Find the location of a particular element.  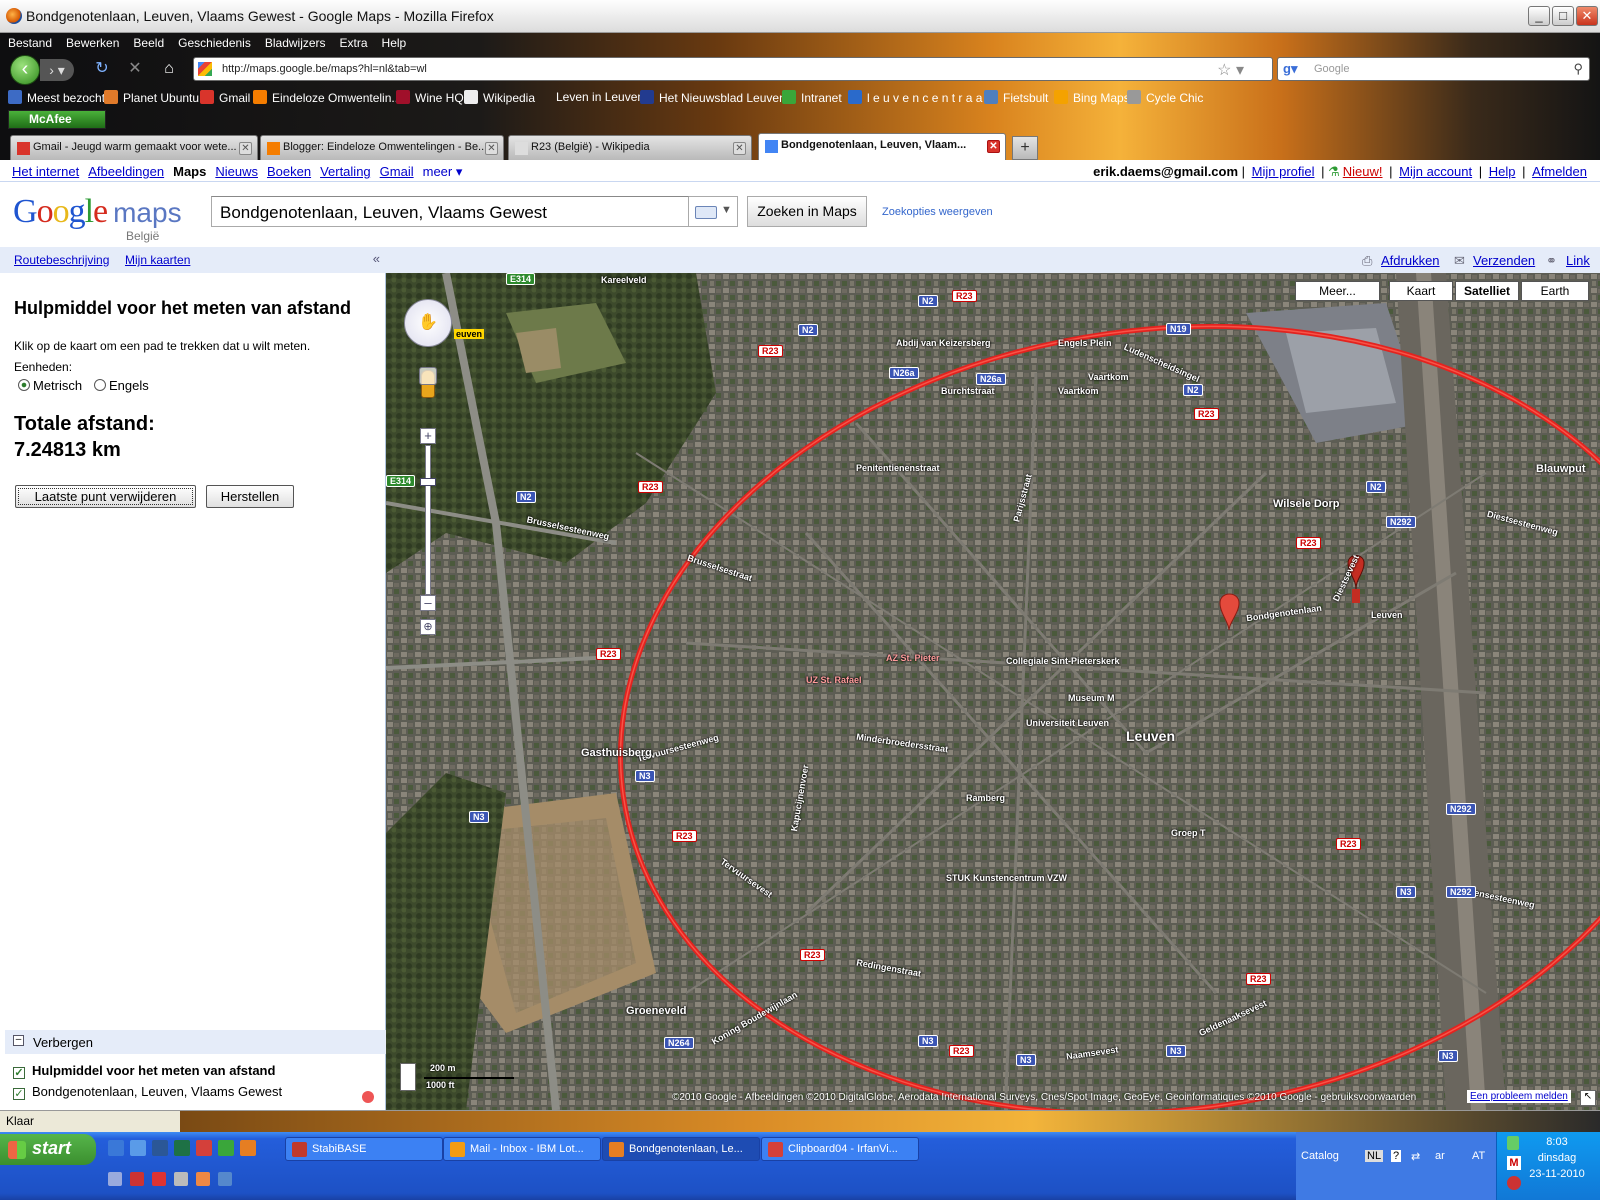

bookmark-bing-maps: Bing Maps is located at coordinates (1092, 97).